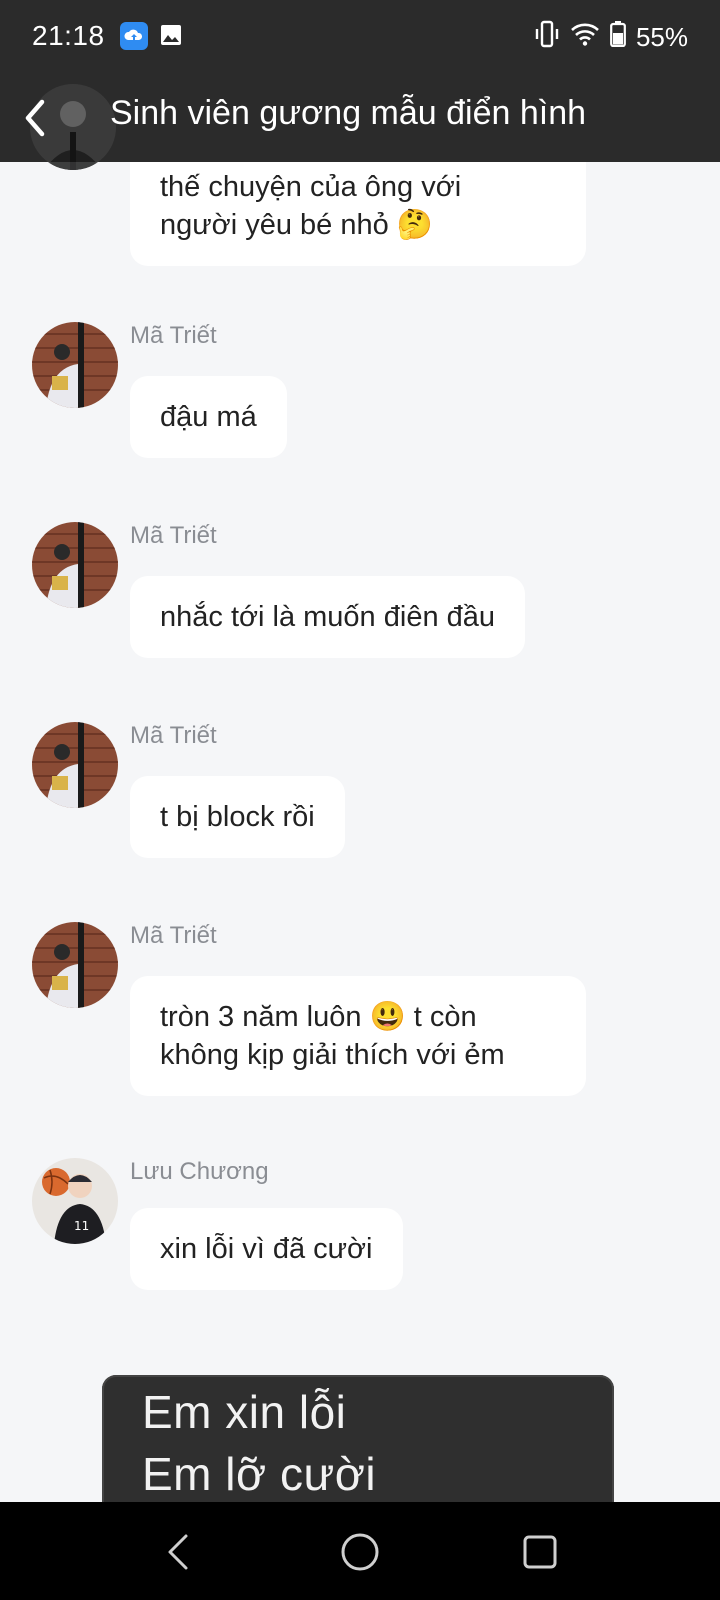 The image size is (720, 1600). I want to click on vibrate-icon, so click(547, 37).